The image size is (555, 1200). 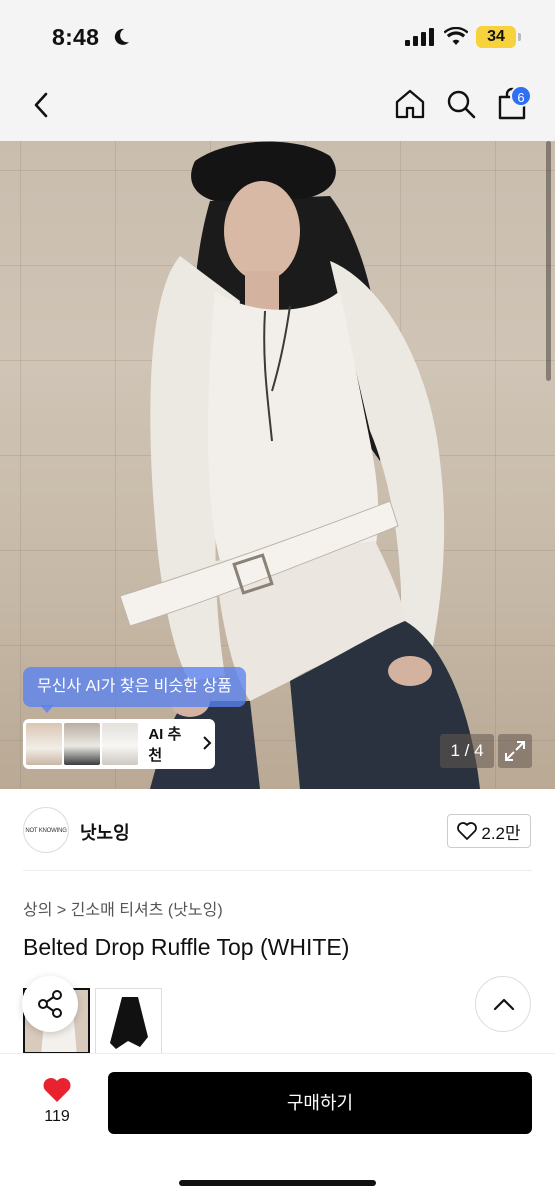 What do you see at coordinates (548, 261) in the screenshot?
I see `scroll-indicator` at bounding box center [548, 261].